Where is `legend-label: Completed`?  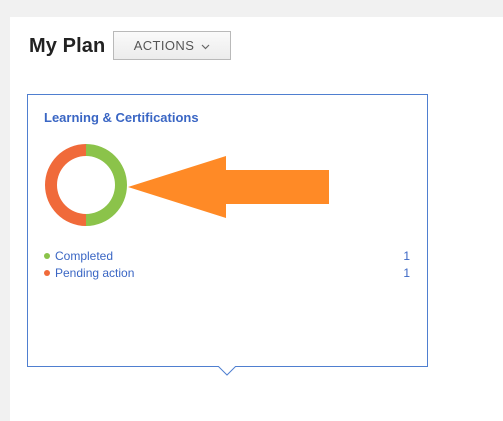 legend-label: Completed is located at coordinates (229, 256).